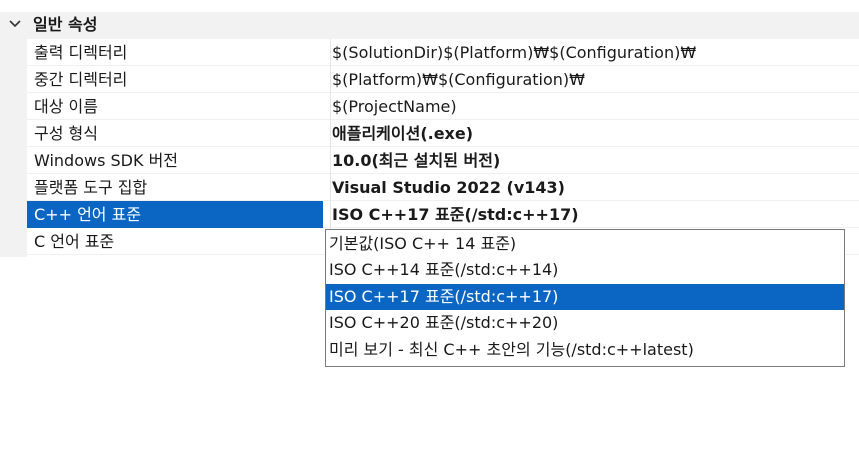  I want to click on dropdown-option-selected: ISO C++17 표준(/std:c++17), so click(585, 297).